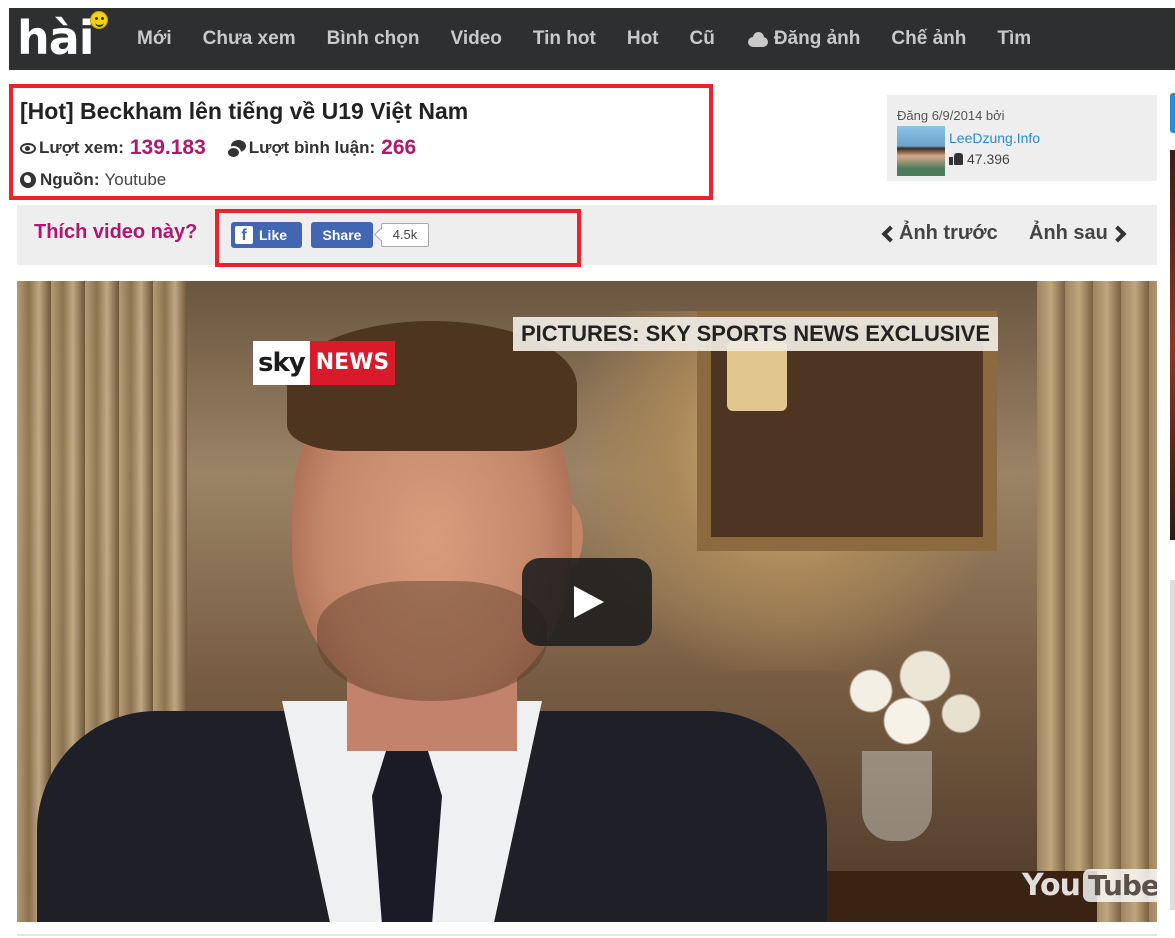 This screenshot has width=1175, height=938. What do you see at coordinates (1119, 885) in the screenshot?
I see `youtube-tube-text: Tube` at bounding box center [1119, 885].